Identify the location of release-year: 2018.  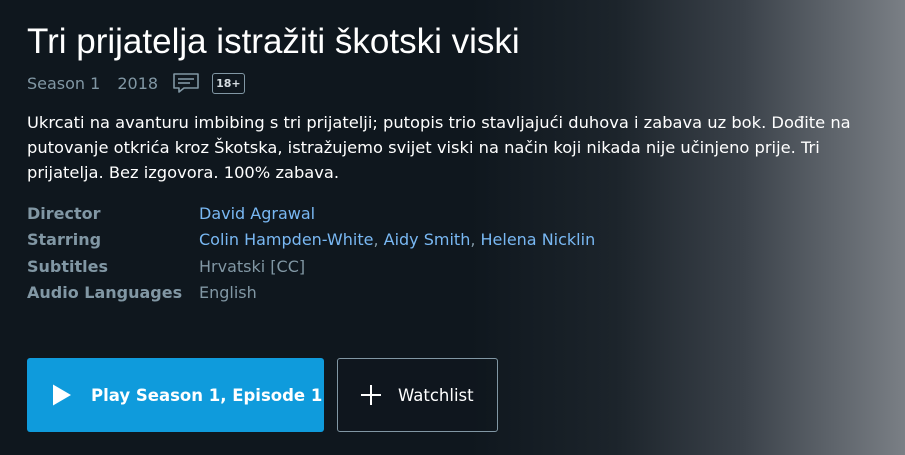
(138, 83).